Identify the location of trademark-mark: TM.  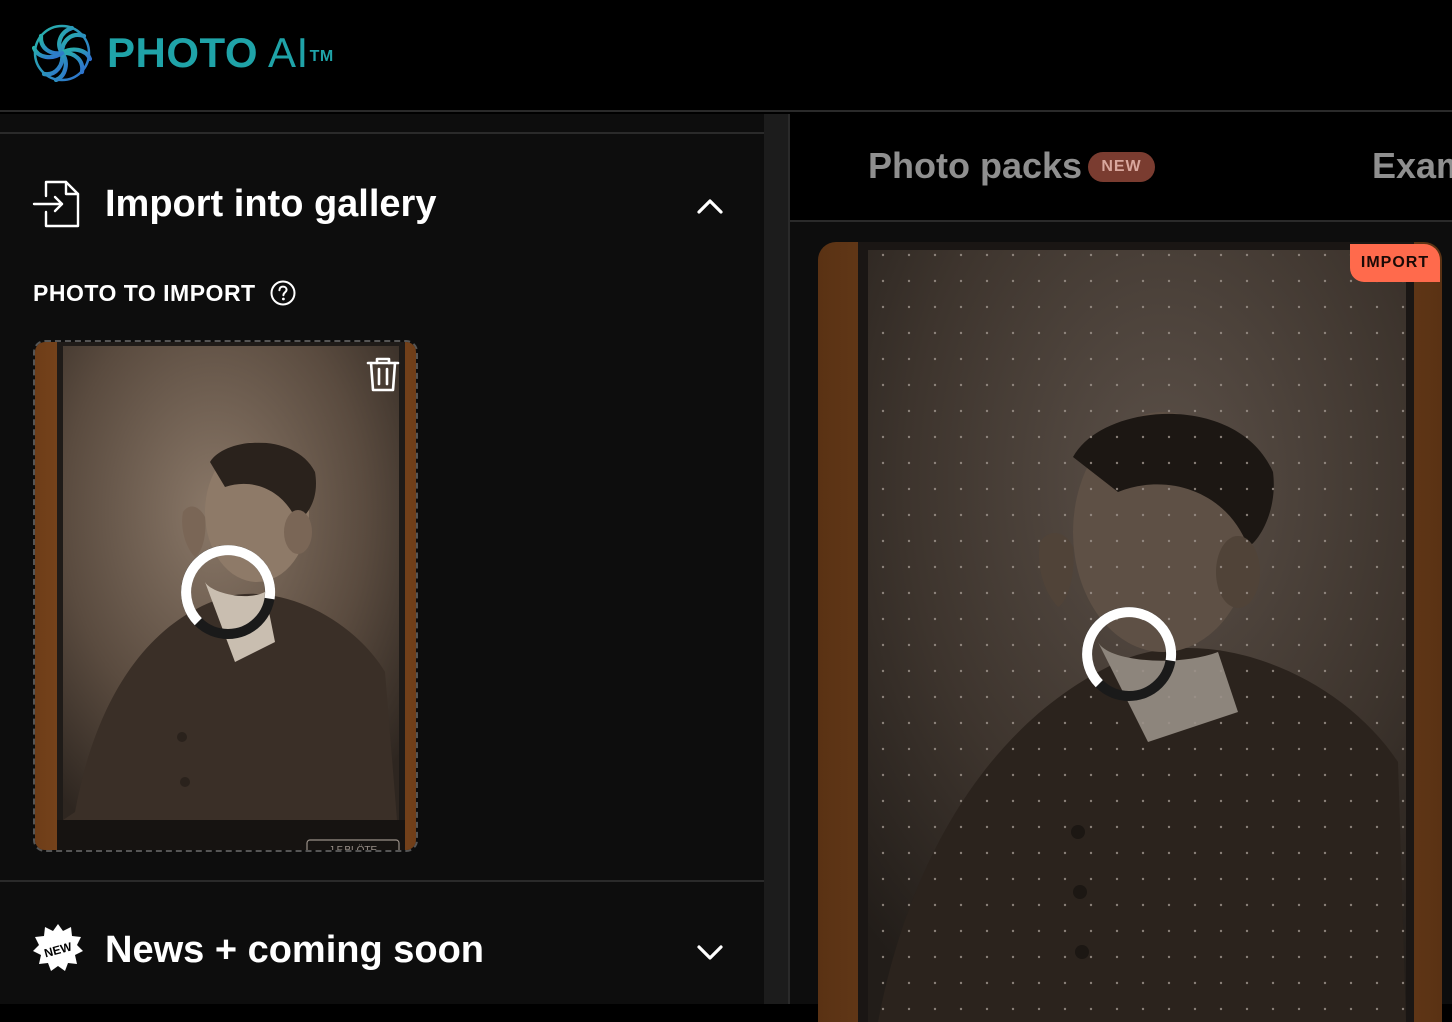
(321, 56).